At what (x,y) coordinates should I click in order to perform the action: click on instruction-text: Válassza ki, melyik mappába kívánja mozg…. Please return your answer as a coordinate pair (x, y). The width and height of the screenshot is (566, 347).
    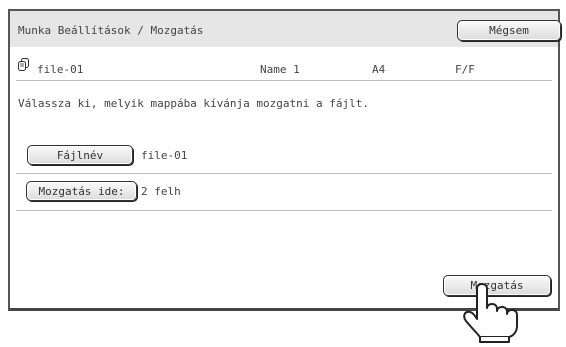
    Looking at the image, I should click on (193, 103).